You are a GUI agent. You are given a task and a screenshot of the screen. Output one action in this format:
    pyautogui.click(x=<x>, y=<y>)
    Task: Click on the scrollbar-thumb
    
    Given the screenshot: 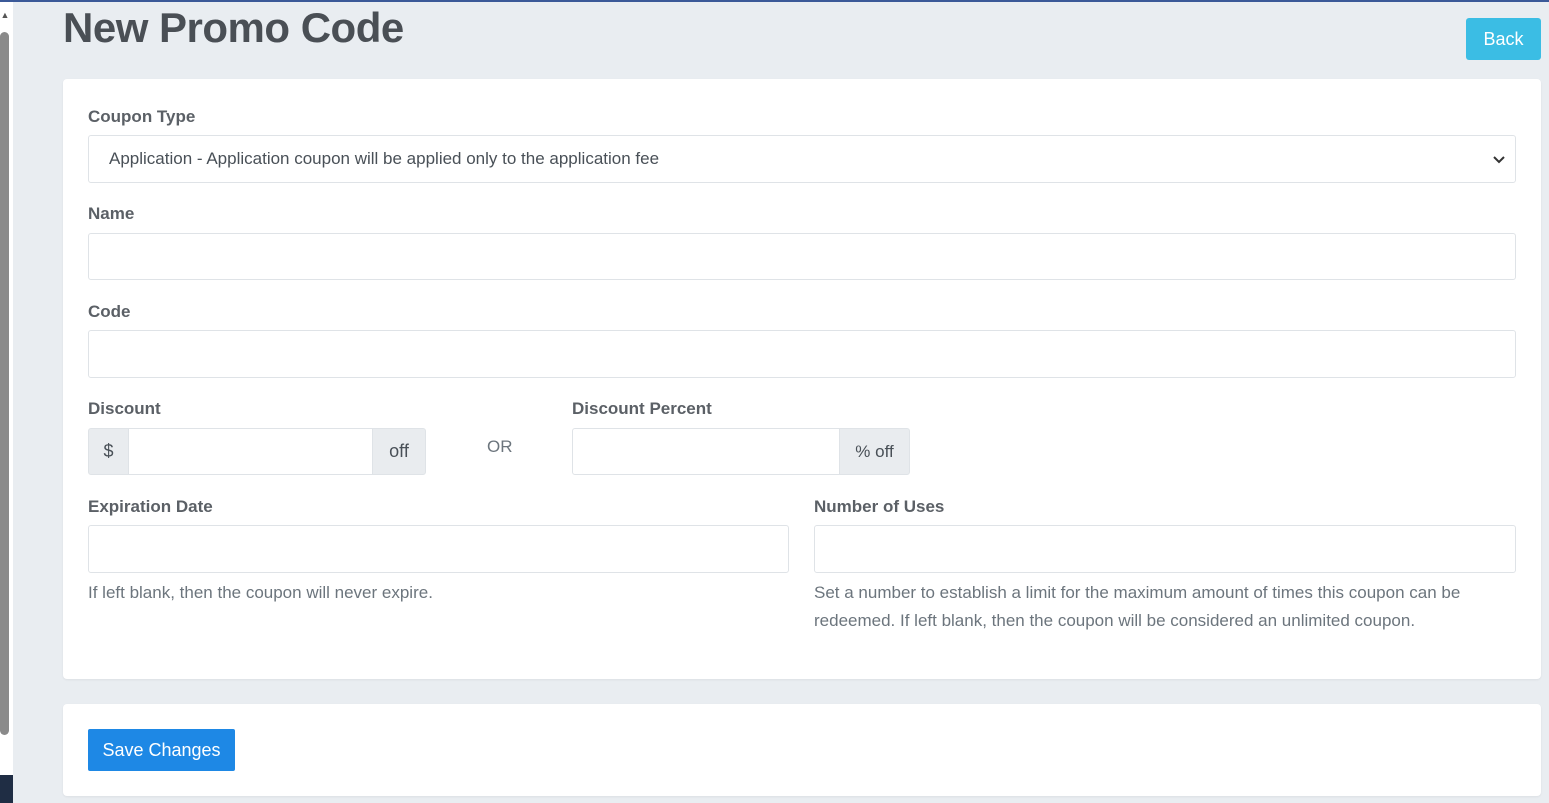 What is the action you would take?
    pyautogui.click(x=4, y=383)
    